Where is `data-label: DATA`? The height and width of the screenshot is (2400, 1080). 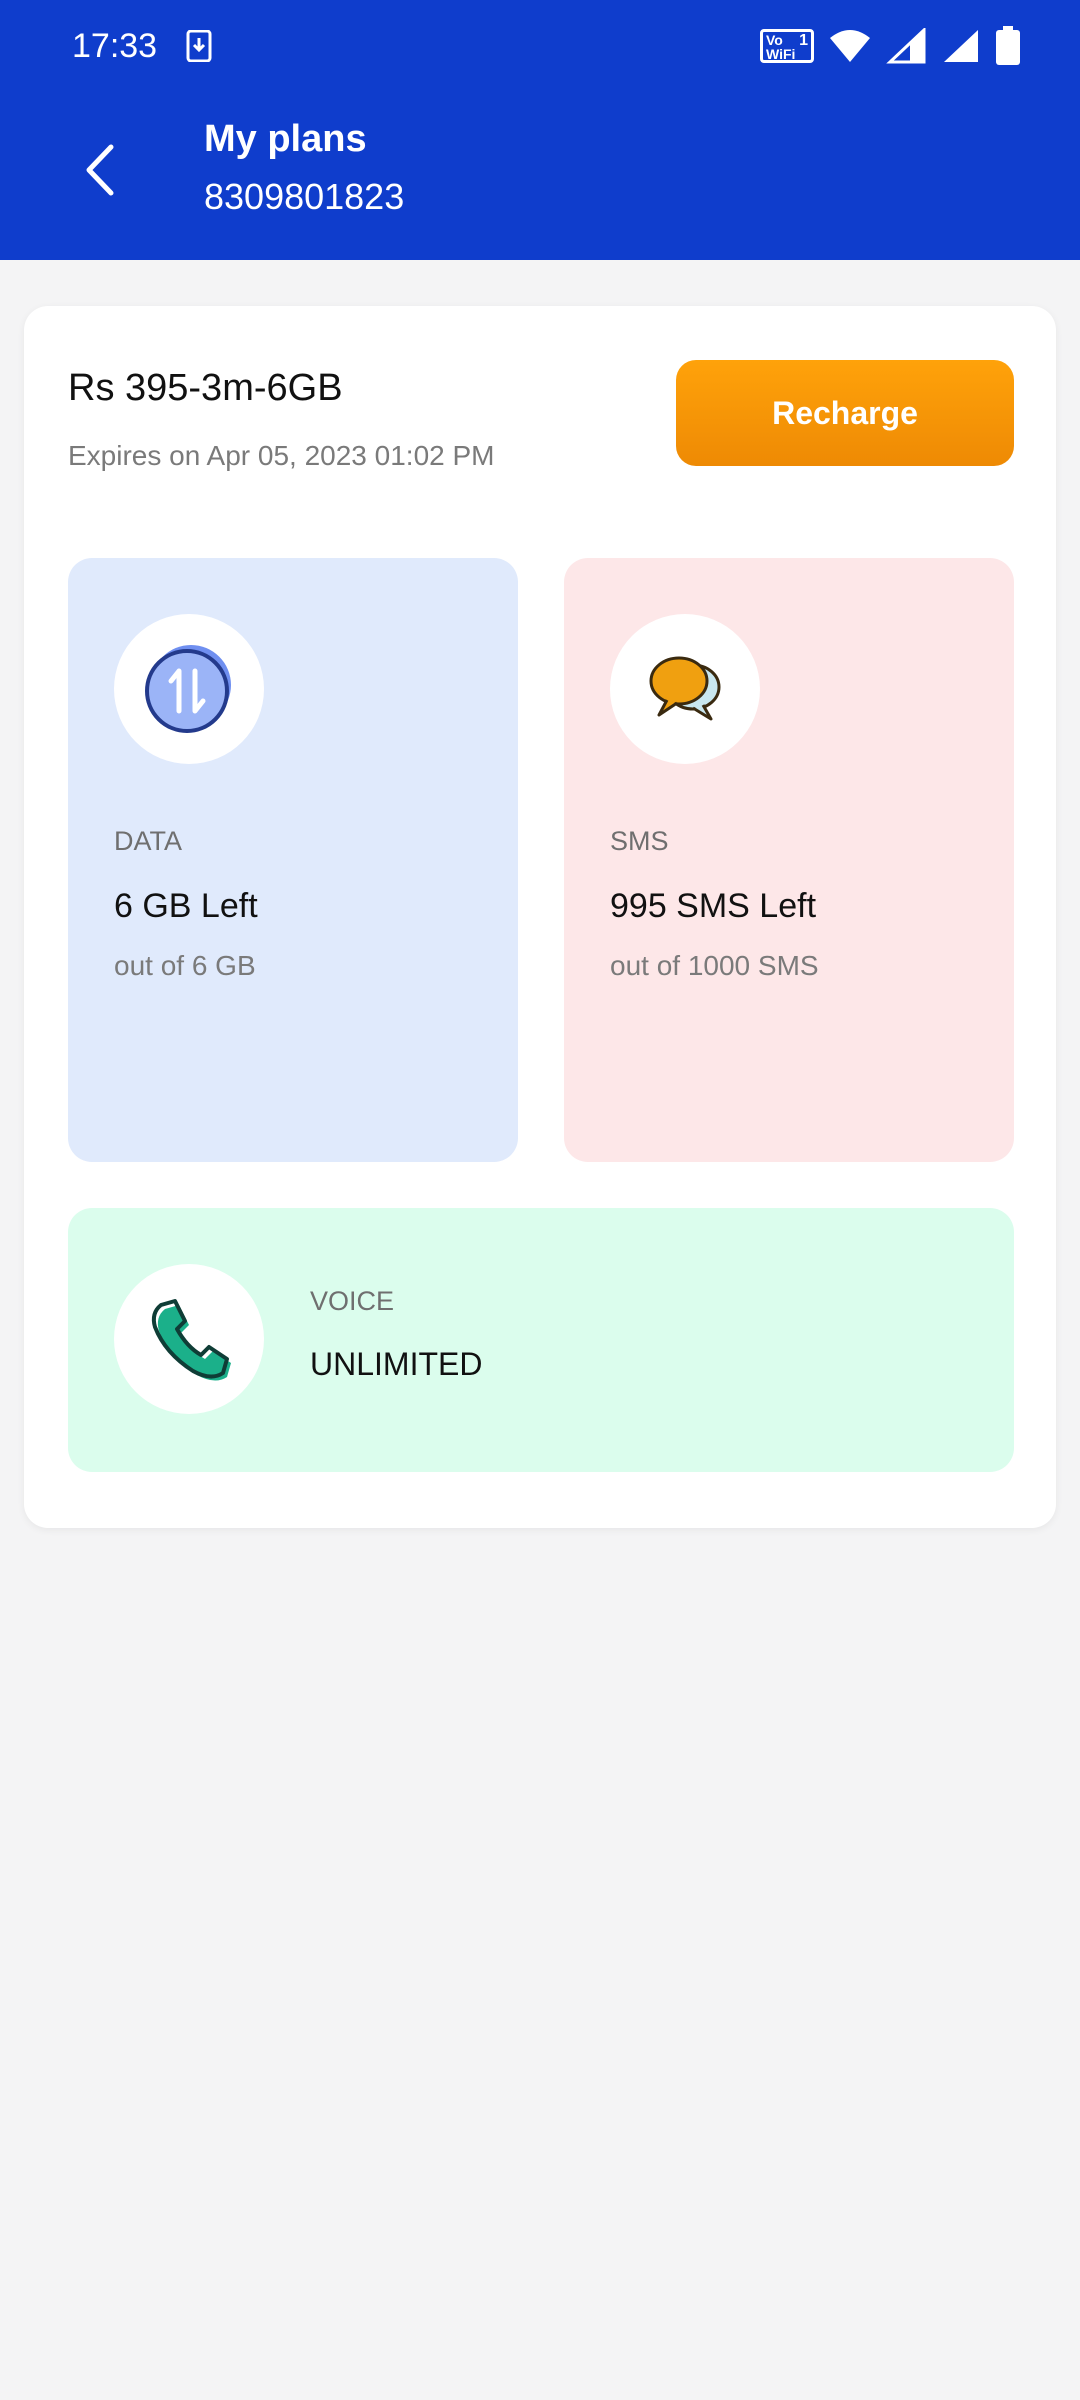 data-label: DATA is located at coordinates (148, 841).